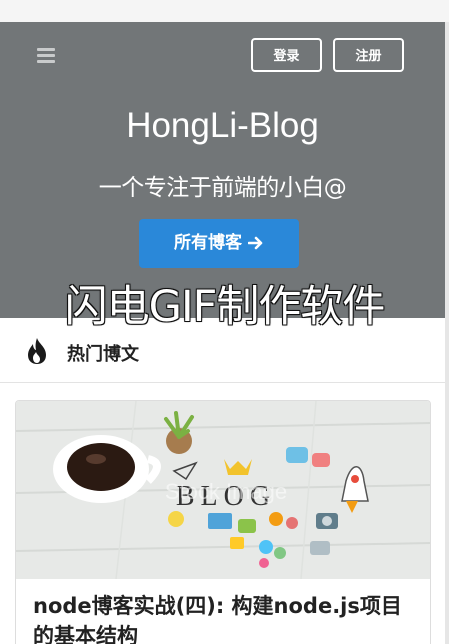 This screenshot has width=449, height=644. I want to click on post-title: node博客实战(四): 构建node.js项目的基本结构, so click(225, 617).